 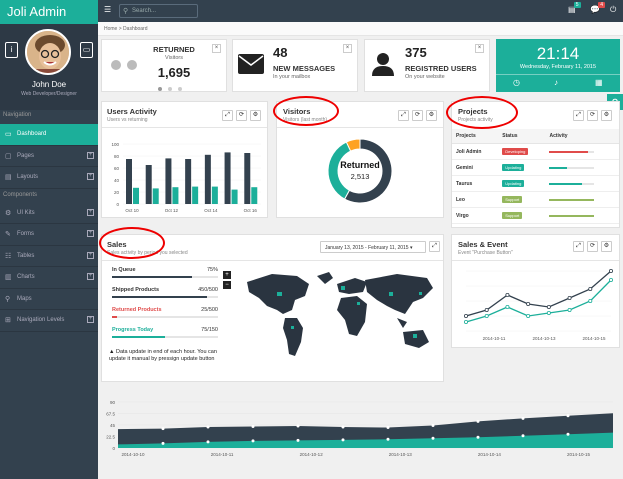 I want to click on sidebar-item-navigation-levels: ⊞Navigation Levels+, so click(x=49, y=321).